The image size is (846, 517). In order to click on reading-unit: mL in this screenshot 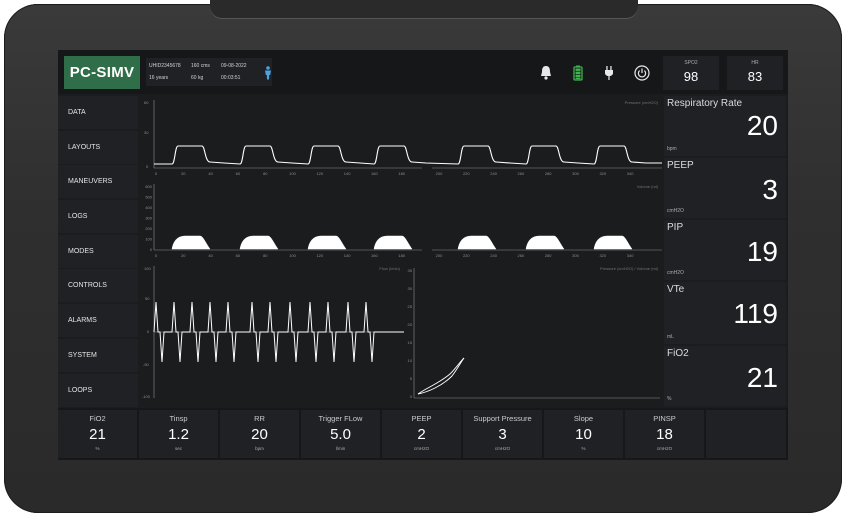, I will do `click(670, 337)`.